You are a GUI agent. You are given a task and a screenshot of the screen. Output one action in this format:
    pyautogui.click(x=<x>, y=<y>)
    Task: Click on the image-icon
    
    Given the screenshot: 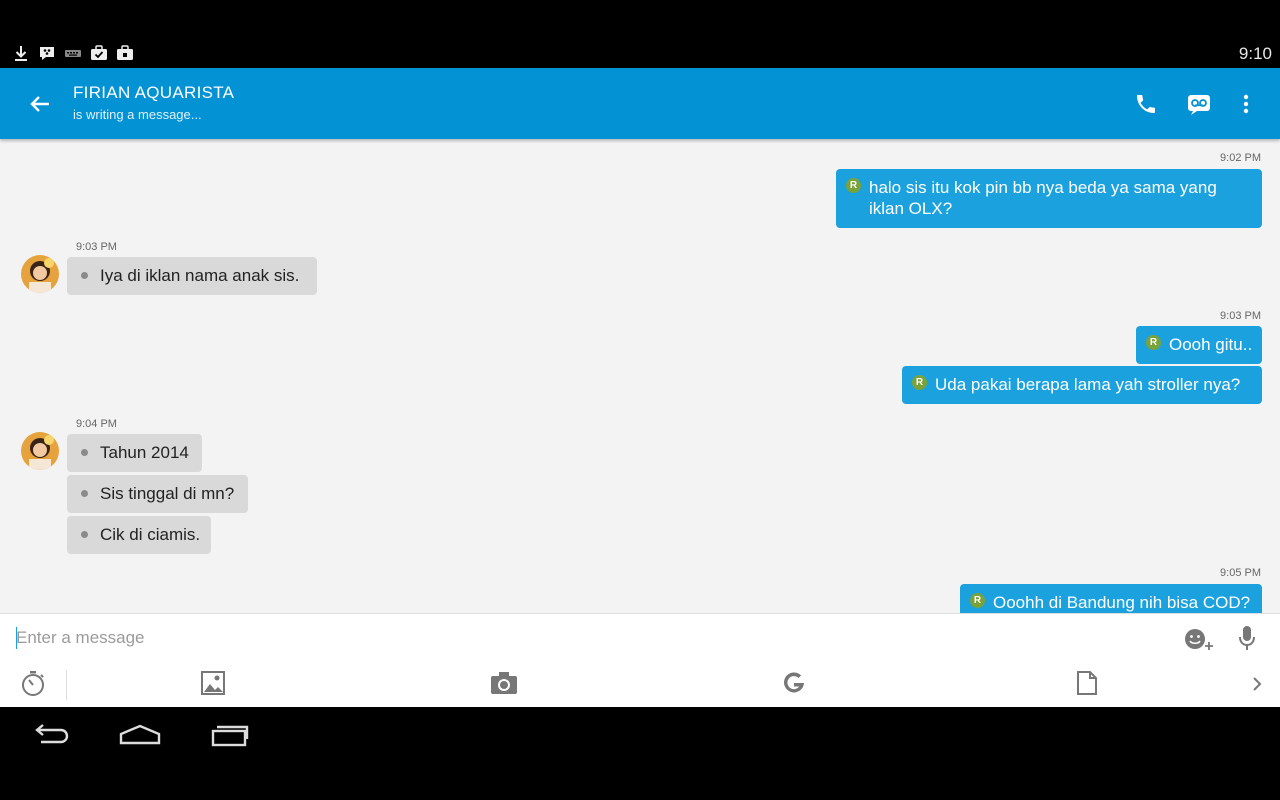 What is the action you would take?
    pyautogui.click(x=213, y=683)
    